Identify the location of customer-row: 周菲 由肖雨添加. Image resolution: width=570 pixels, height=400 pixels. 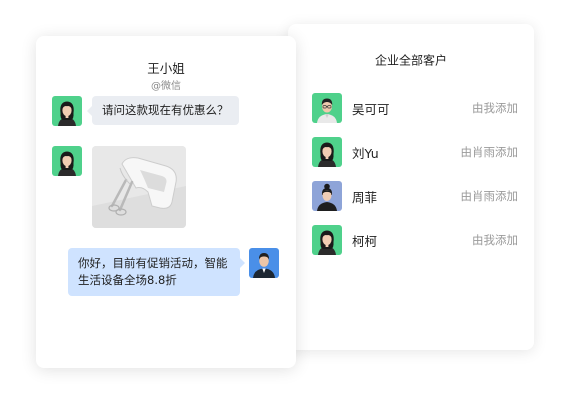
(415, 196).